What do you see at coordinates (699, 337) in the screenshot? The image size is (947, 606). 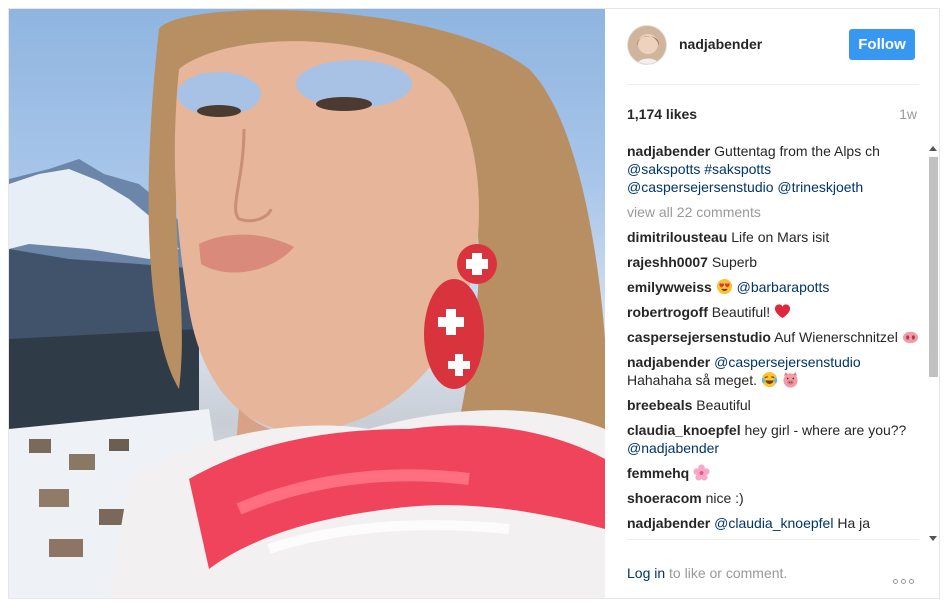 I see `comment-username: caspersejersenstudio` at bounding box center [699, 337].